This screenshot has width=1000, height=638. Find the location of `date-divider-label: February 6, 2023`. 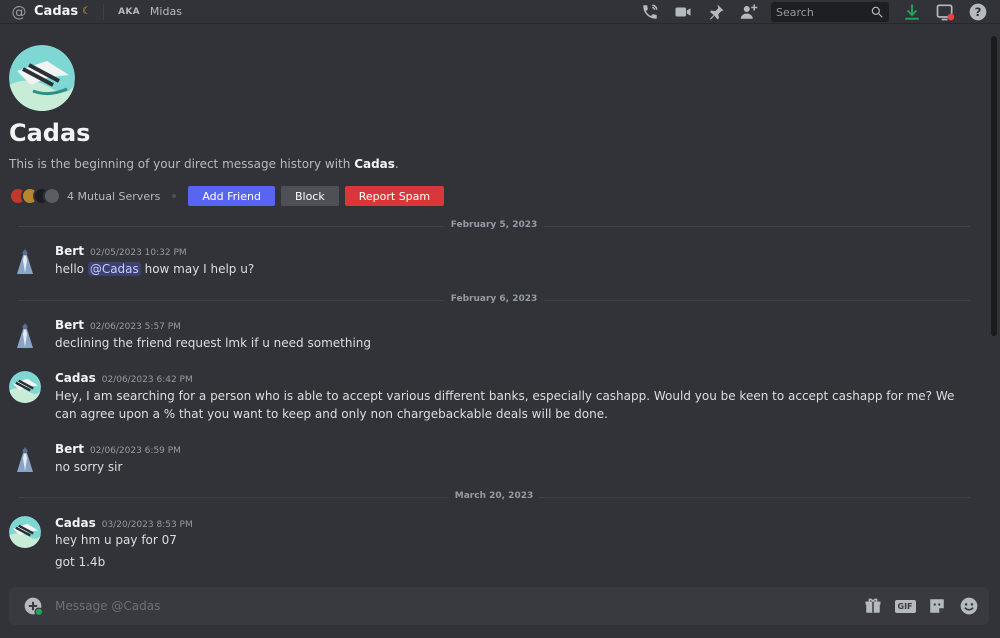

date-divider-label: February 6, 2023 is located at coordinates (494, 299).